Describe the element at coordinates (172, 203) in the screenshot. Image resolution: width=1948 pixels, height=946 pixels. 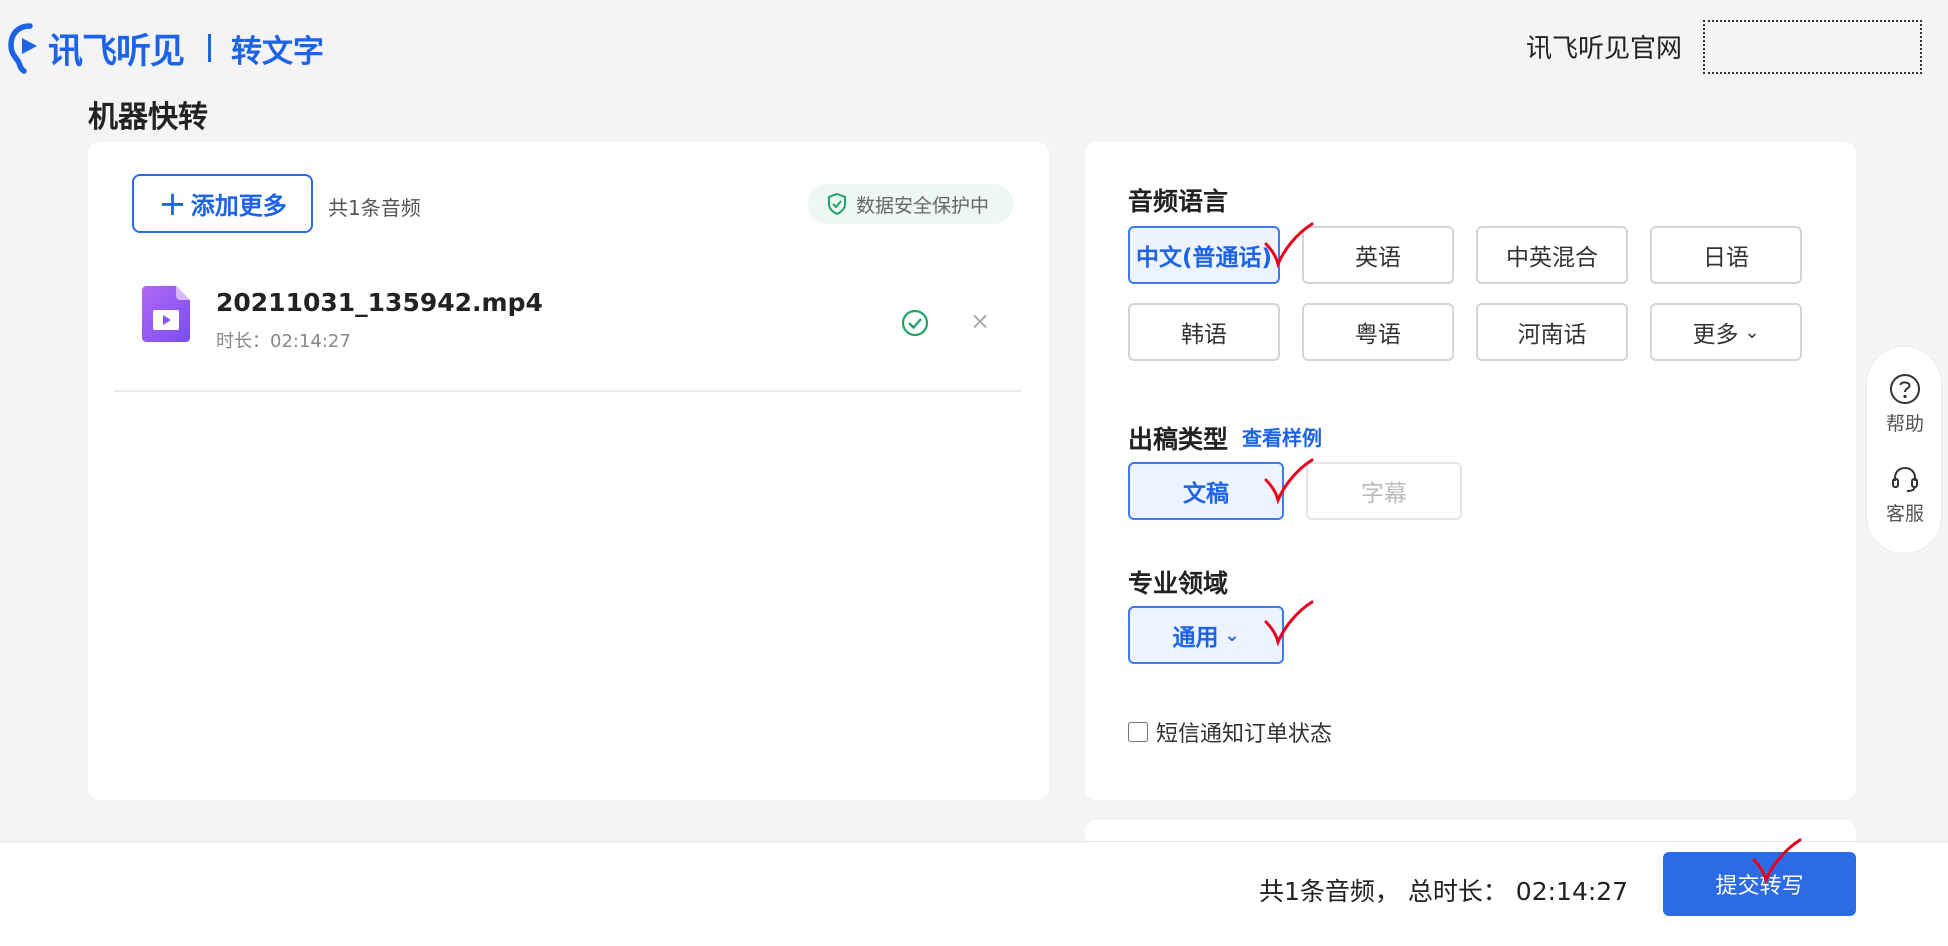
I see `plus-icon: +` at that location.